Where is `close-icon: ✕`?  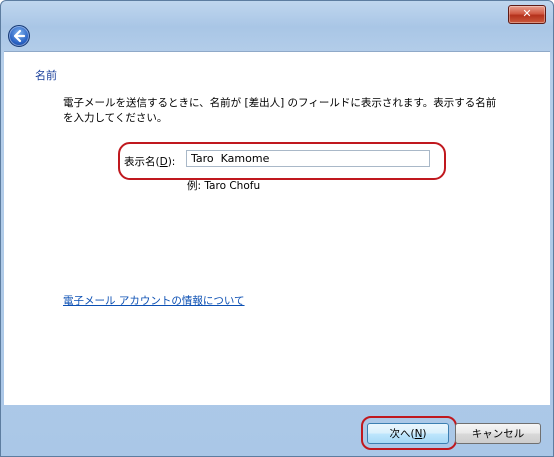
close-icon: ✕ is located at coordinates (527, 13).